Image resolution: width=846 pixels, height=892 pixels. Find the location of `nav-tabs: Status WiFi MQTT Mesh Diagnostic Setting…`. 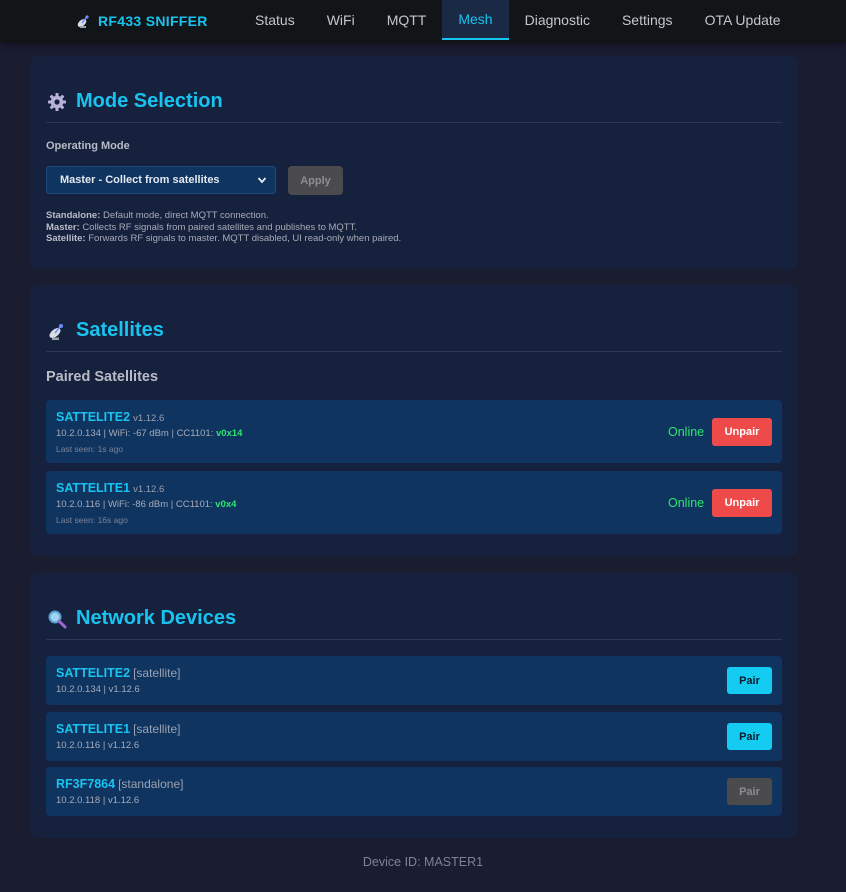

nav-tabs: Status WiFi MQTT Mesh Diagnostic Setting… is located at coordinates (518, 20).